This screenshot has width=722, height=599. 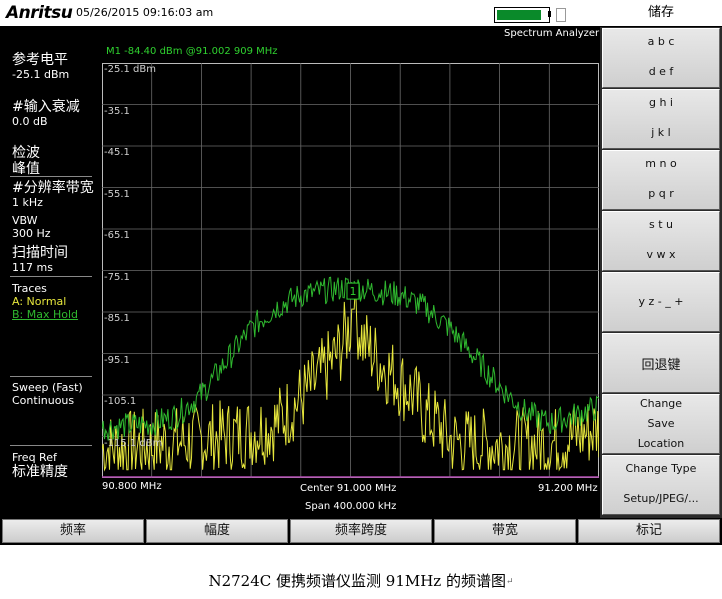 I want to click on rbw: #分辨率带宽 1 kHz, so click(x=53, y=194).